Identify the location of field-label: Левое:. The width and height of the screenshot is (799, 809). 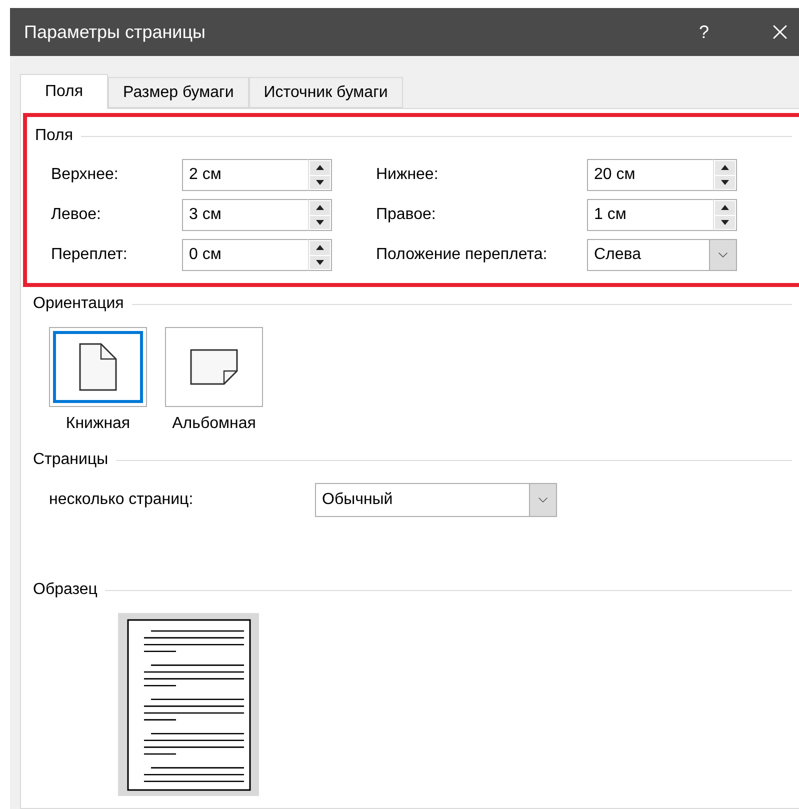
(76, 215).